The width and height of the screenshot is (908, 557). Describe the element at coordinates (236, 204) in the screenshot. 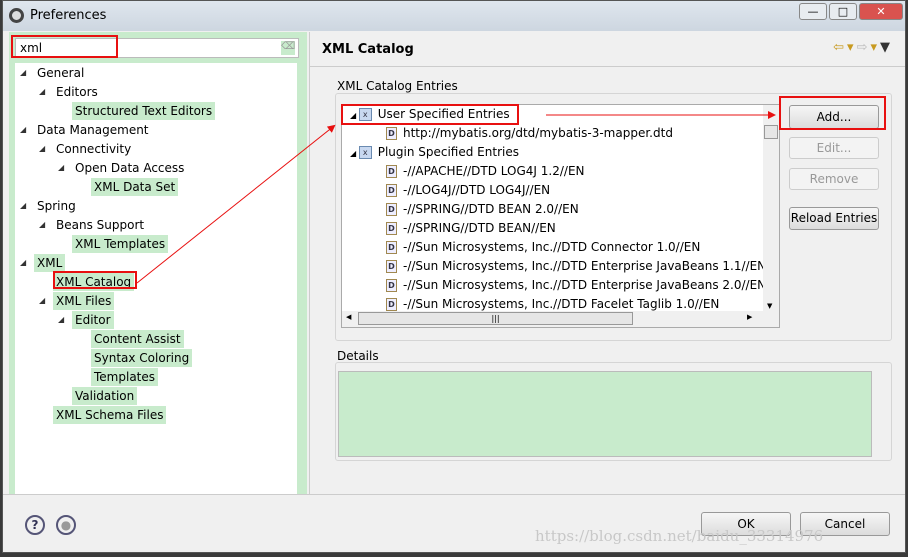

I see `arrow-to-entries` at that location.